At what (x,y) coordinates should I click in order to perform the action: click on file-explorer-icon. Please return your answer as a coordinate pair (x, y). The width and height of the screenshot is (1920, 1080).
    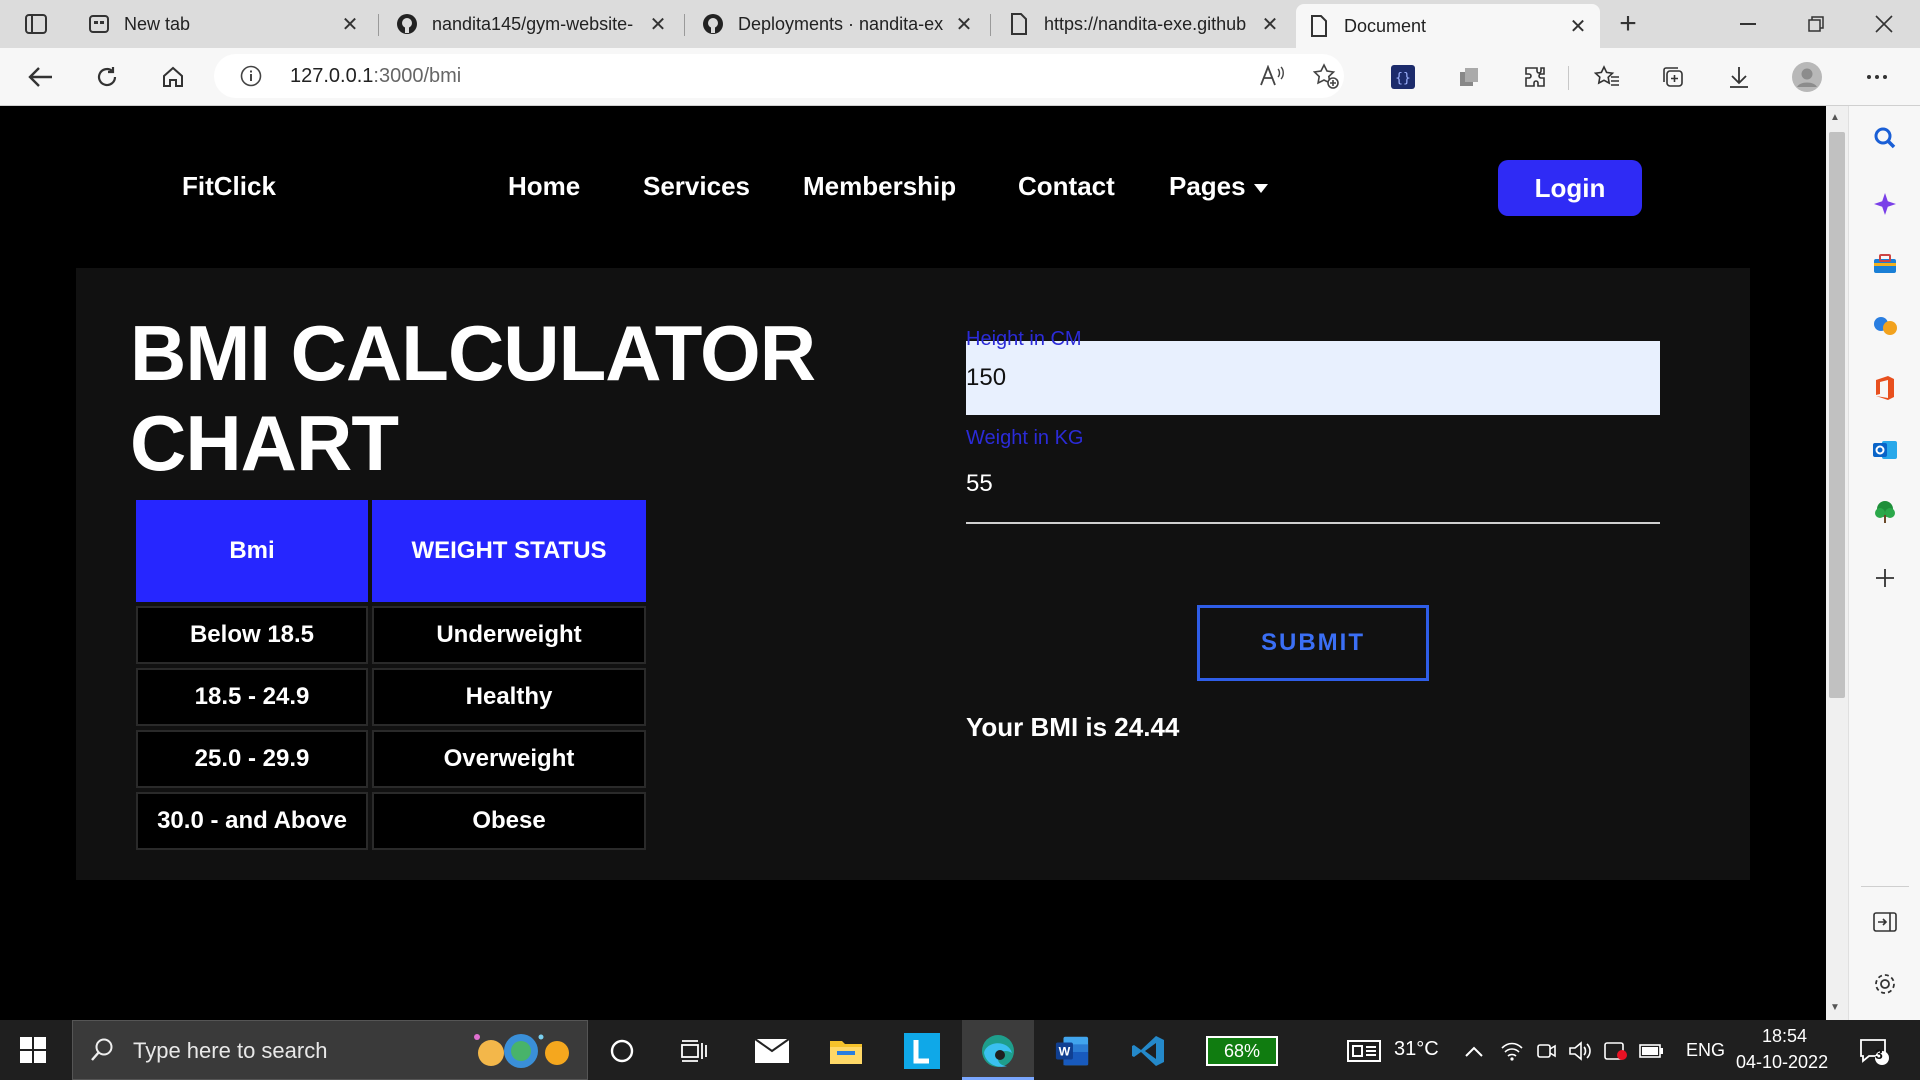
    Looking at the image, I should click on (846, 1051).